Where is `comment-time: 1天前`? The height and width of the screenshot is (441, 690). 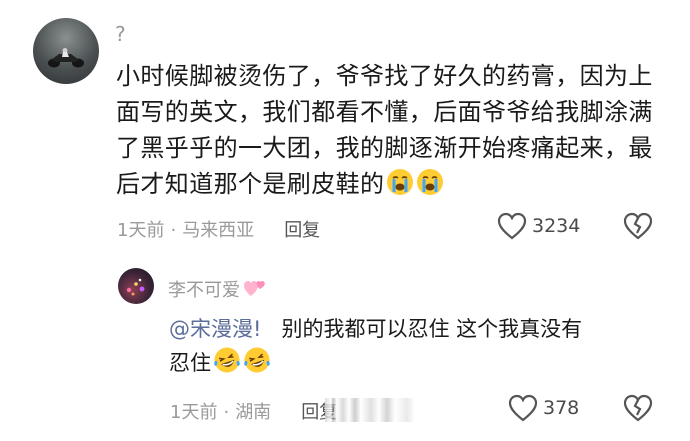 comment-time: 1天前 is located at coordinates (141, 230).